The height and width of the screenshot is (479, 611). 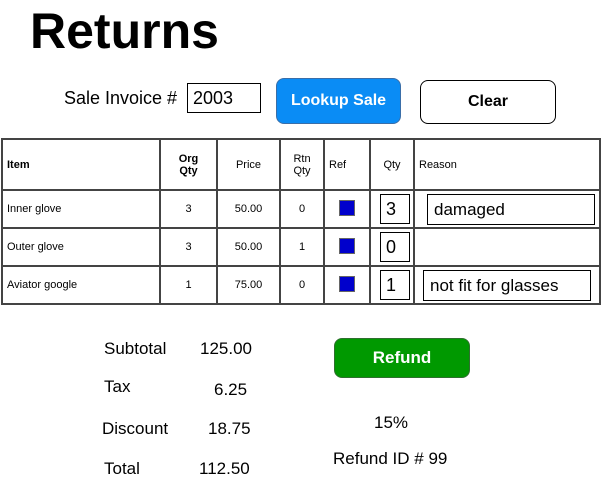 I want to click on header-ref: Ref, so click(x=347, y=164).